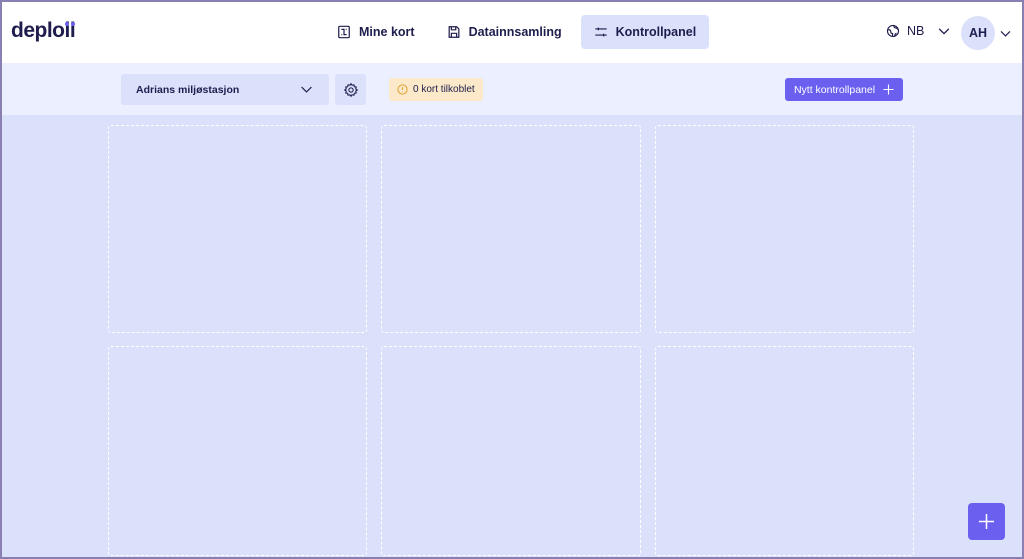 The image size is (1024, 559). I want to click on new-dashboard-label: Nytt kontrollpanel, so click(834, 89).